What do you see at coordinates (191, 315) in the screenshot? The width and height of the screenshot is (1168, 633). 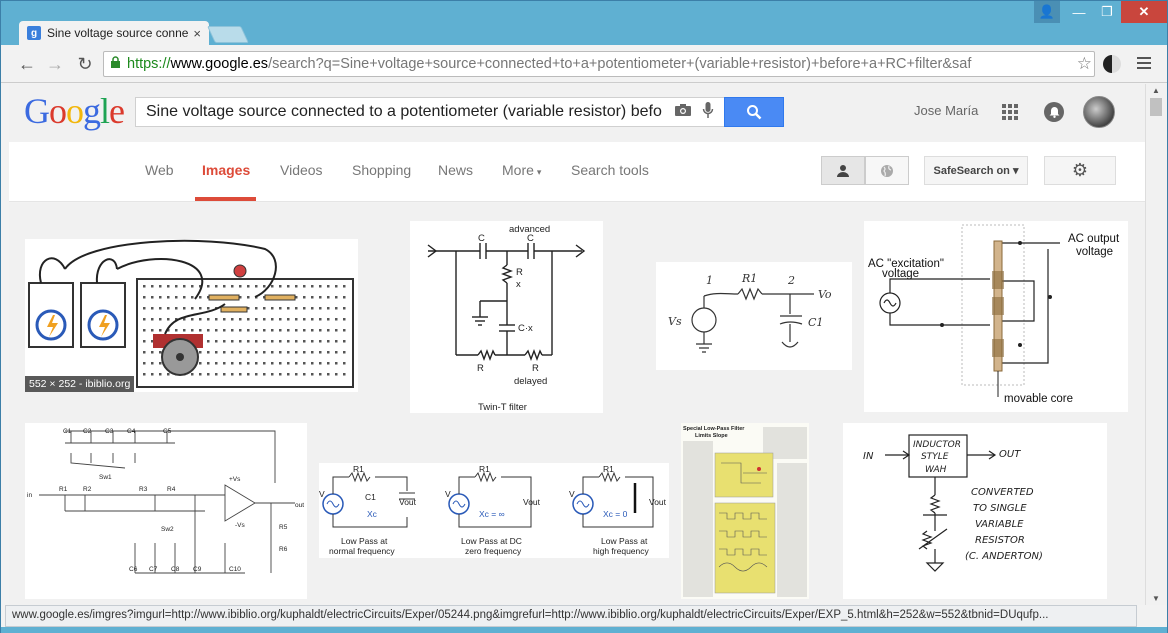 I see `image-result-breadboard: 552 × 252 - ibiblio.org` at bounding box center [191, 315].